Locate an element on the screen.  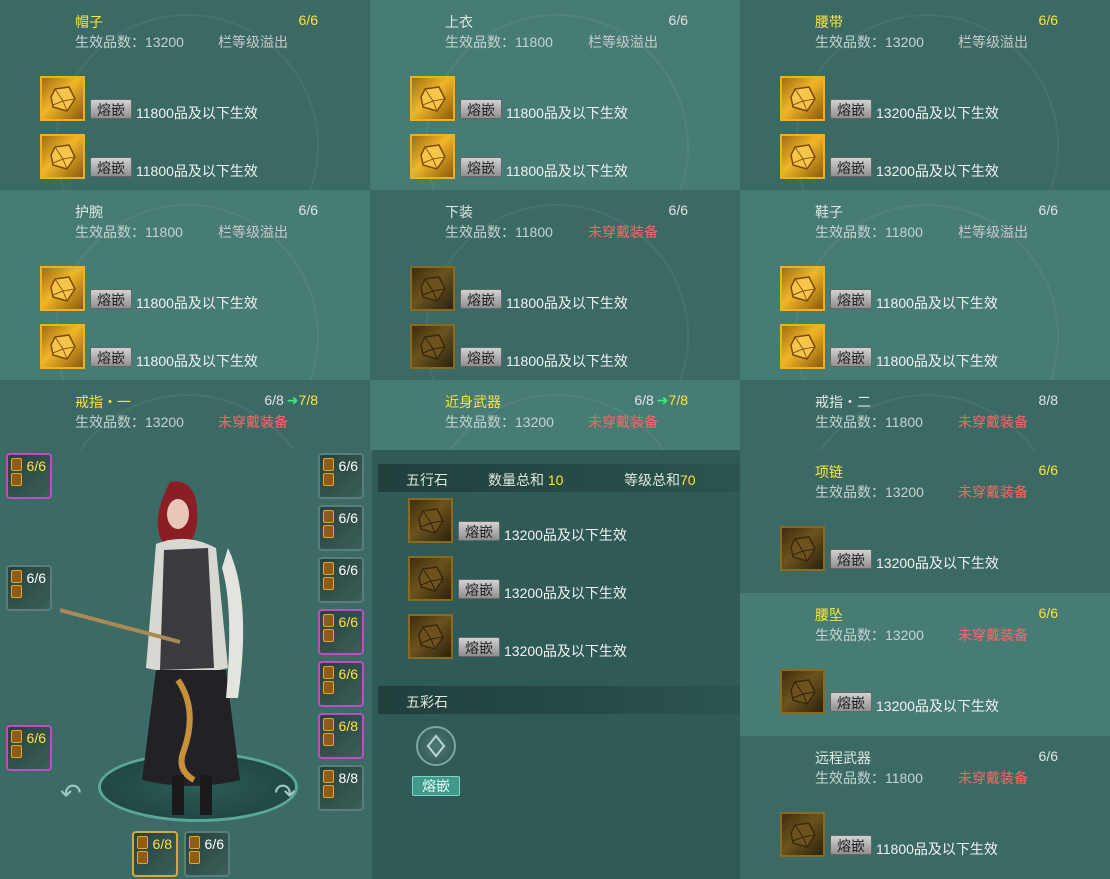
equip-slot: 8/8 is located at coordinates (341, 788).